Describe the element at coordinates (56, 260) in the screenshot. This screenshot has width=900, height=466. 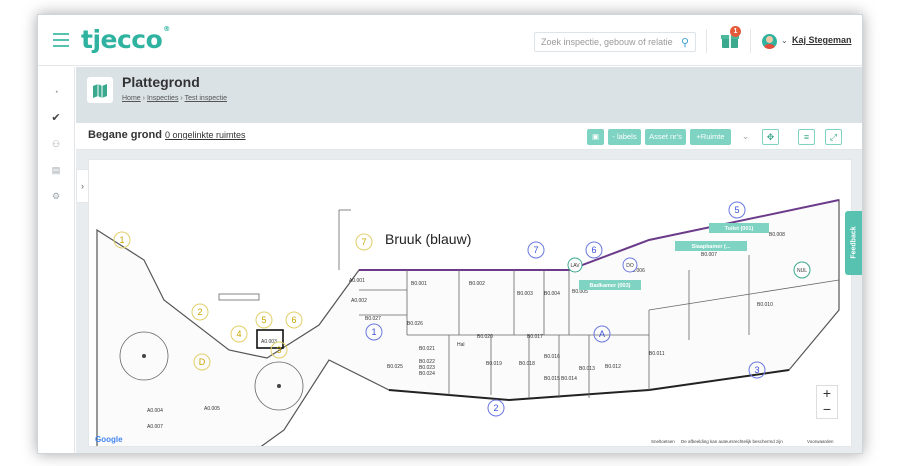
I see `sidebar: ◔ ✔ ⚇ ▤ ⚙ ↻` at that location.